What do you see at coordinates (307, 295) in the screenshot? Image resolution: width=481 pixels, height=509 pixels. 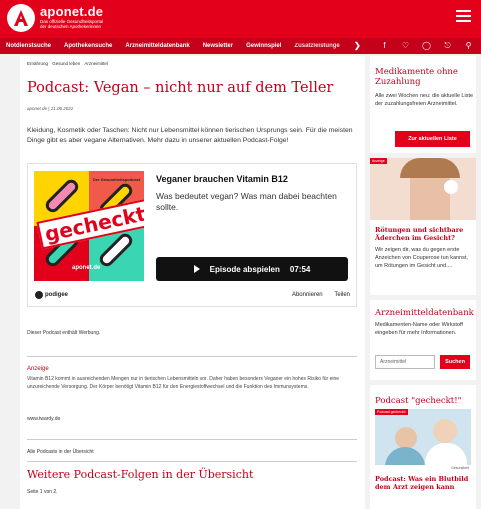 I see `subscribe-link: Abonnieren` at bounding box center [307, 295].